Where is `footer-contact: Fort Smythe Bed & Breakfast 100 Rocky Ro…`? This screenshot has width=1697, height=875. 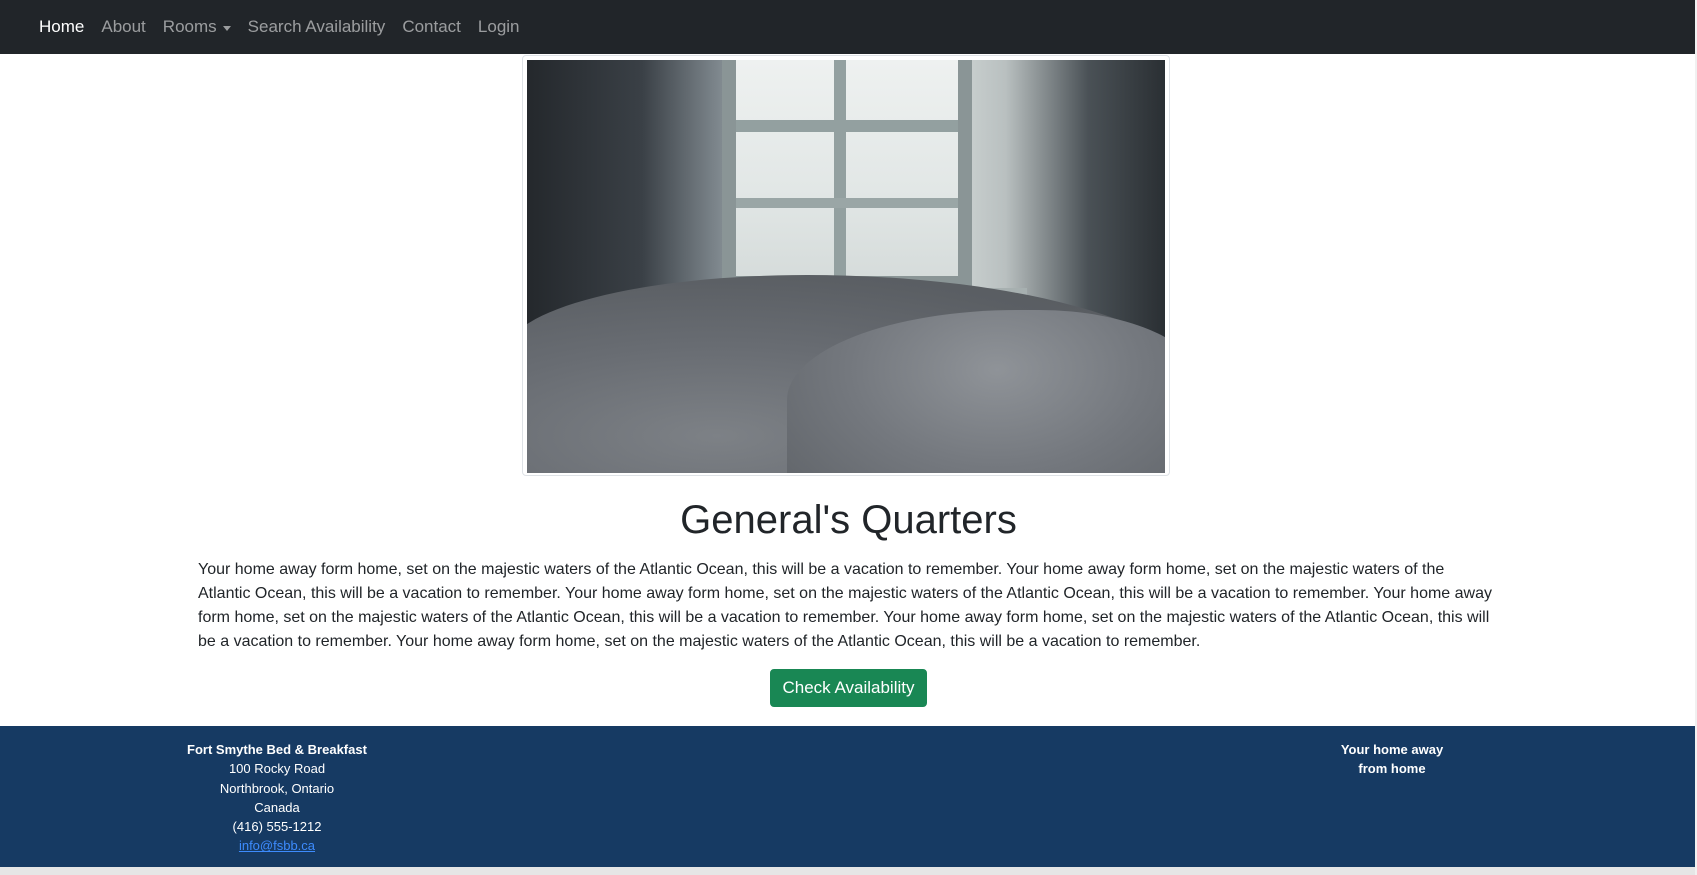 footer-contact: Fort Smythe Bed & Breakfast 100 Rocky Ro… is located at coordinates (277, 798).